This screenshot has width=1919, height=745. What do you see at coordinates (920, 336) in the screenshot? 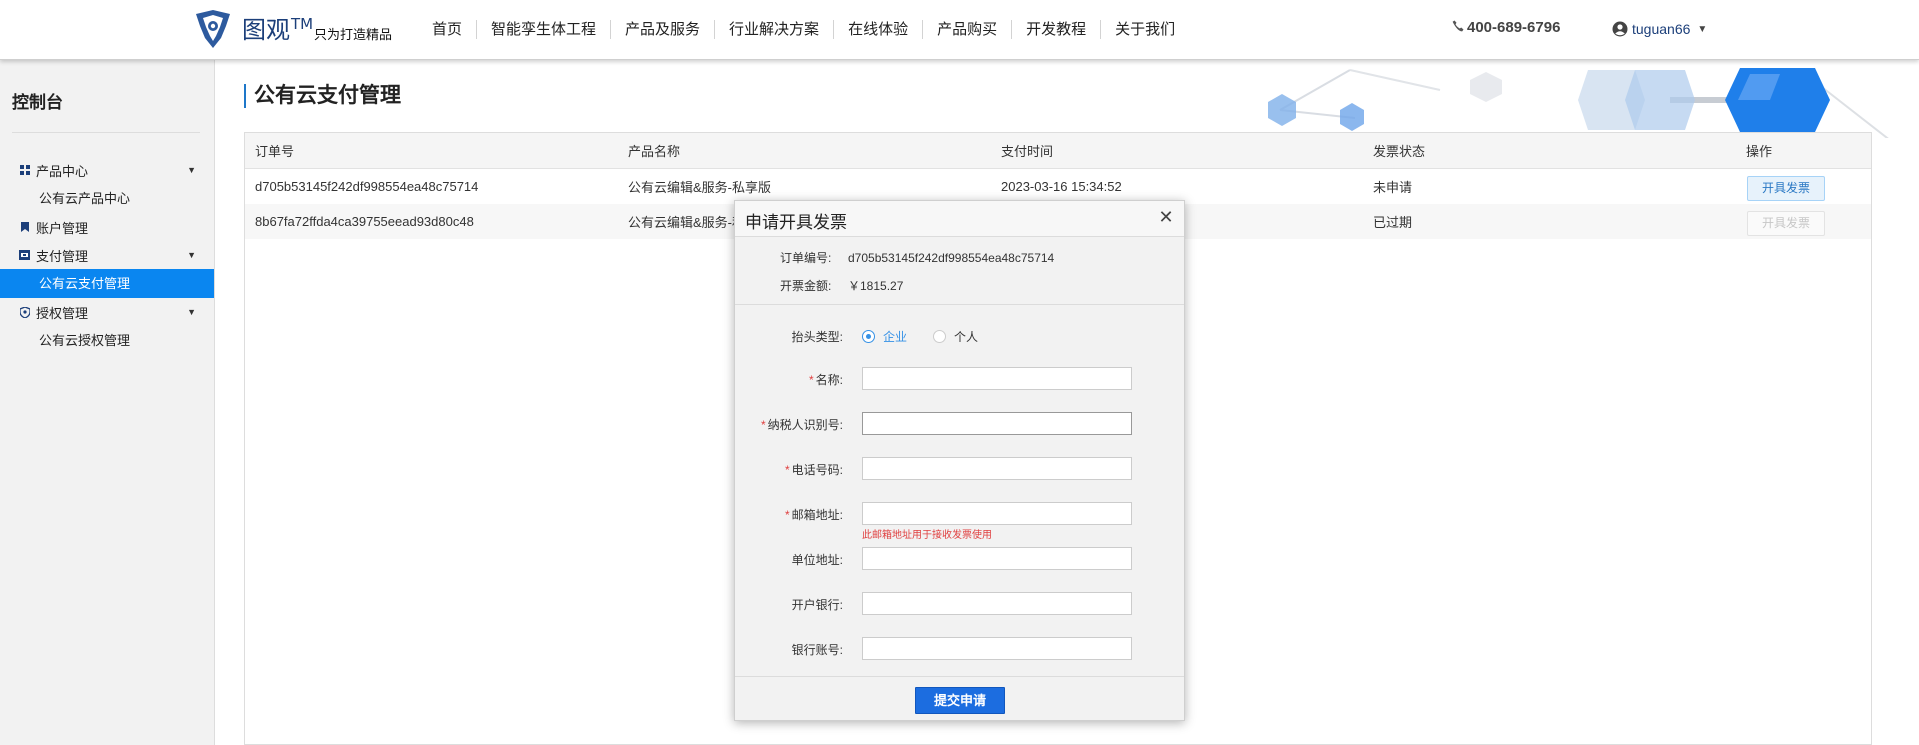
I see `header-type-radio-group: 企业 个人` at bounding box center [920, 336].